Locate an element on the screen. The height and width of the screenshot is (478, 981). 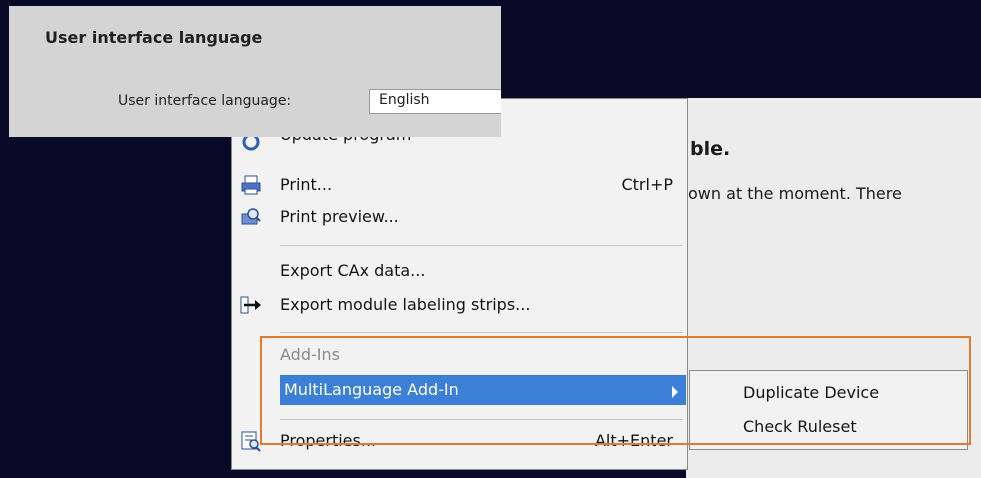
language-label: User interface language: is located at coordinates (205, 101).